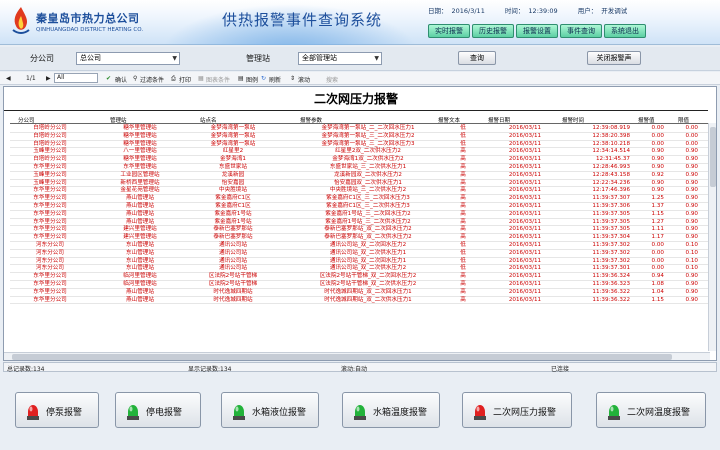 The image size is (720, 450). What do you see at coordinates (140, 237) in the screenshot?
I see `cell-station: 建兴里管理站` at bounding box center [140, 237].